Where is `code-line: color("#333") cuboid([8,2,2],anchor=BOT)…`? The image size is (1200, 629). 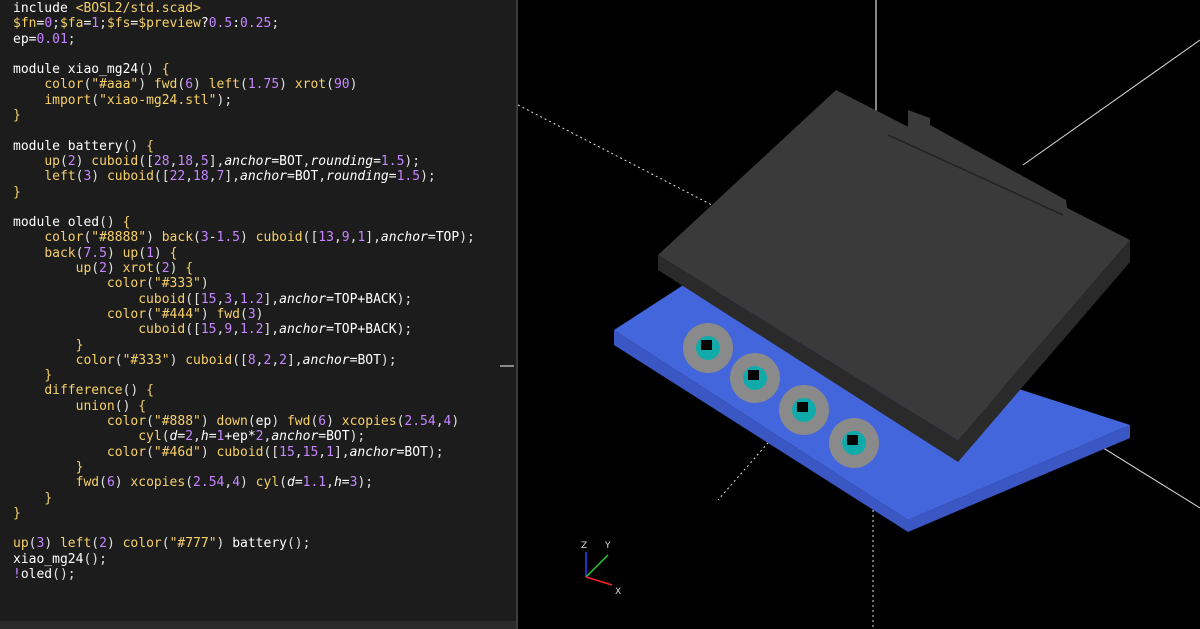
code-line: color("#333") cuboid([8,2,2],anchor=BOT)… is located at coordinates (244, 360).